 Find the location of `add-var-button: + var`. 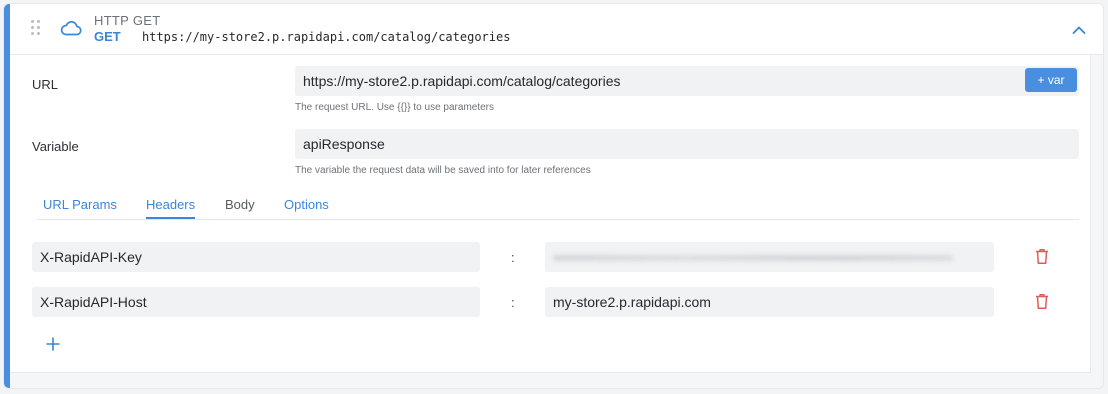

add-var-button: + var is located at coordinates (1051, 80).